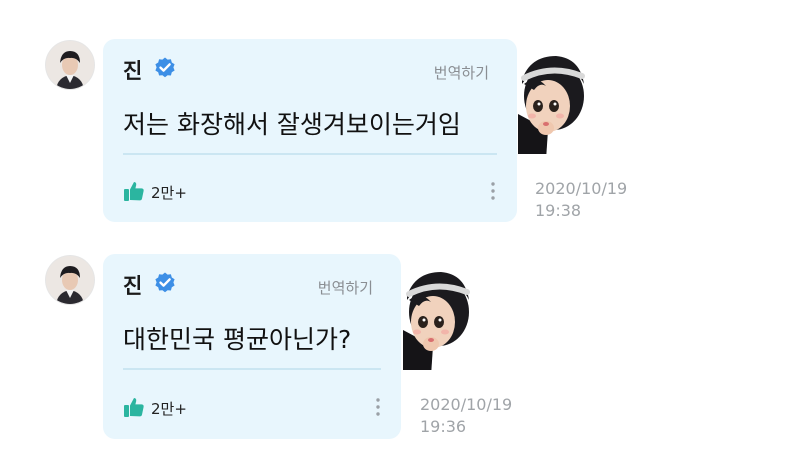 Image resolution: width=800 pixels, height=452 pixels. What do you see at coordinates (292, 124) in the screenshot?
I see `message-text: 저는 화장해서 잘생겨보이는거임` at bounding box center [292, 124].